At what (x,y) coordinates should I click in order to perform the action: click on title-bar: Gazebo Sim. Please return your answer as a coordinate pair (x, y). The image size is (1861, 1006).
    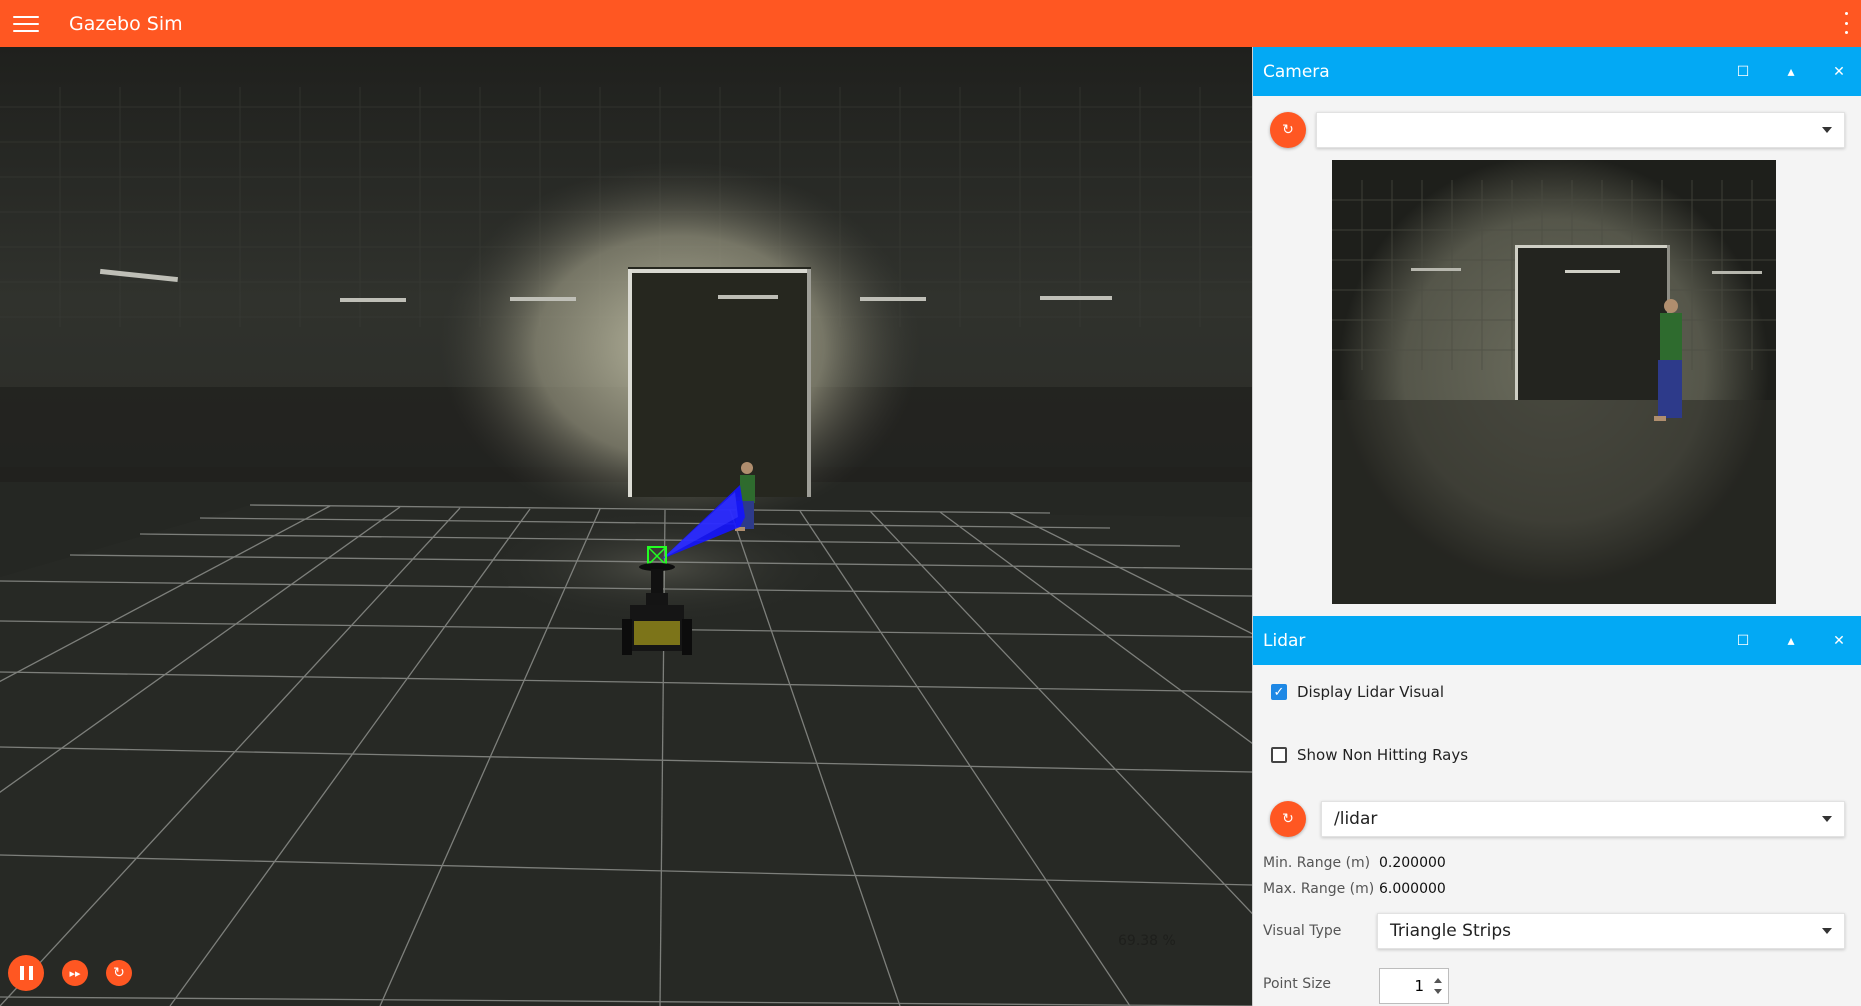
    Looking at the image, I should click on (930, 23).